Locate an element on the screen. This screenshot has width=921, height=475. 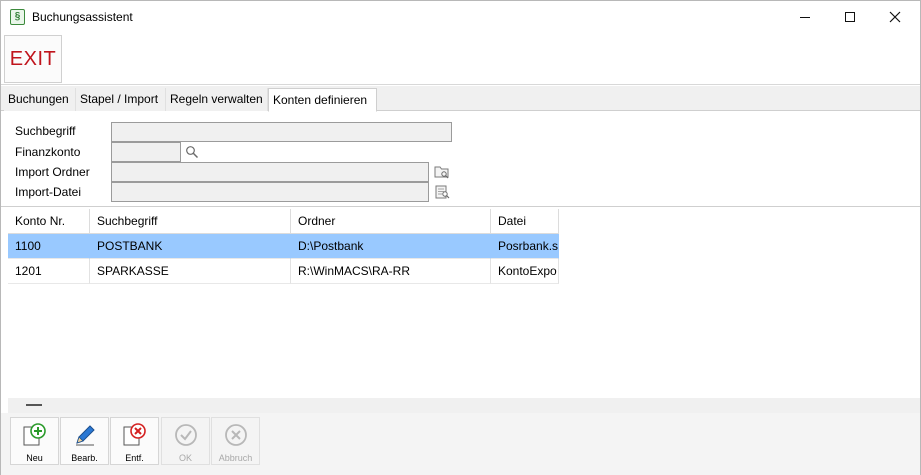
ok-button: OK is located at coordinates (185, 441).